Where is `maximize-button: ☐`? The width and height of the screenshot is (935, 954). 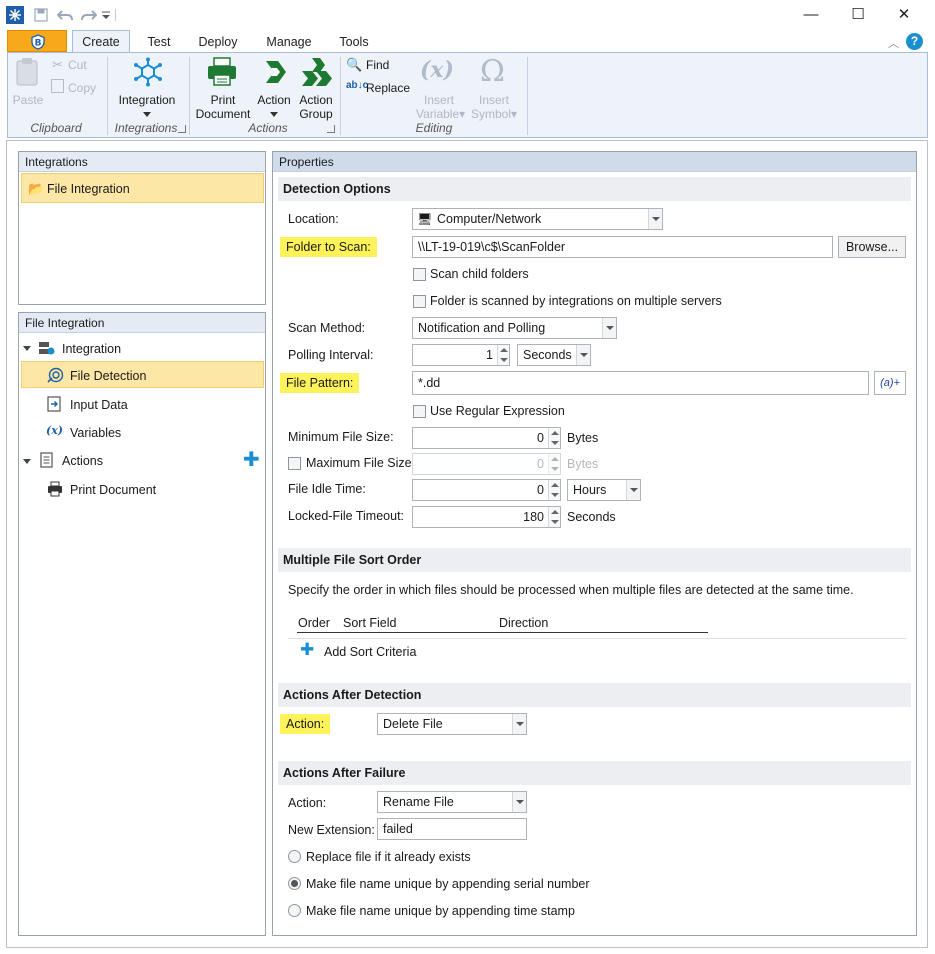
maximize-button: ☐ is located at coordinates (858, 15).